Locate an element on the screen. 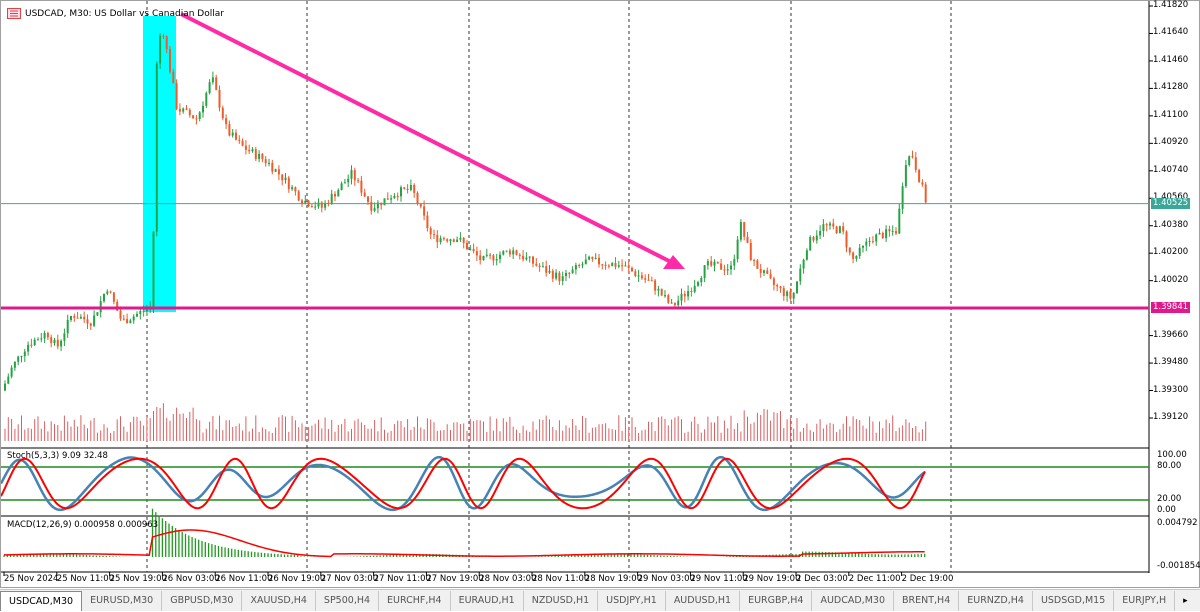 Image resolution: width=1200 pixels, height=612 pixels. price-tick-label: 1.40200 is located at coordinates (1171, 252).